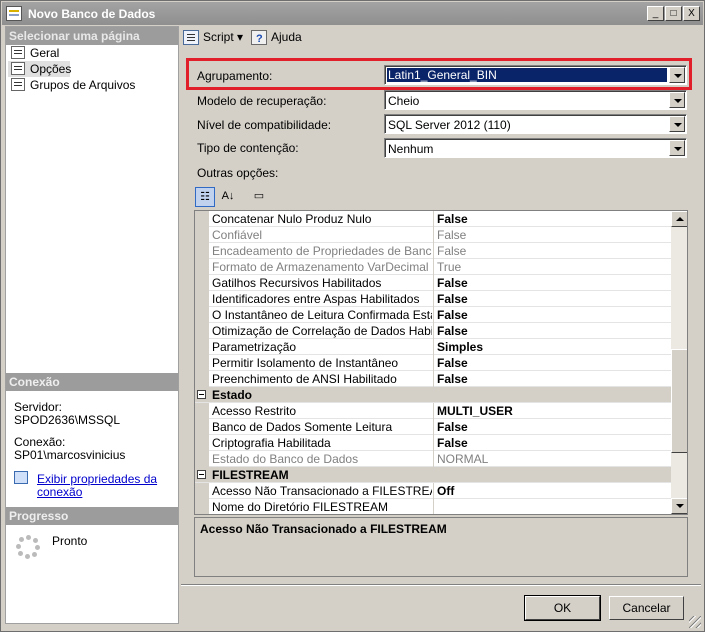  I want to click on grid-row: Concatenar Nulo Produz Nulo False, so click(433, 219).